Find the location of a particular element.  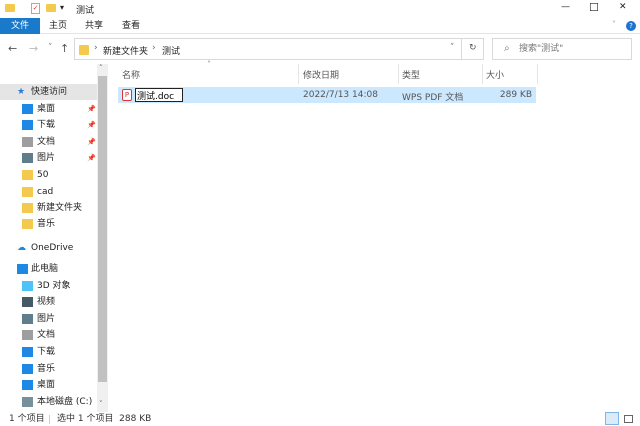

sidebar-item: 下载 is located at coordinates (48, 352).